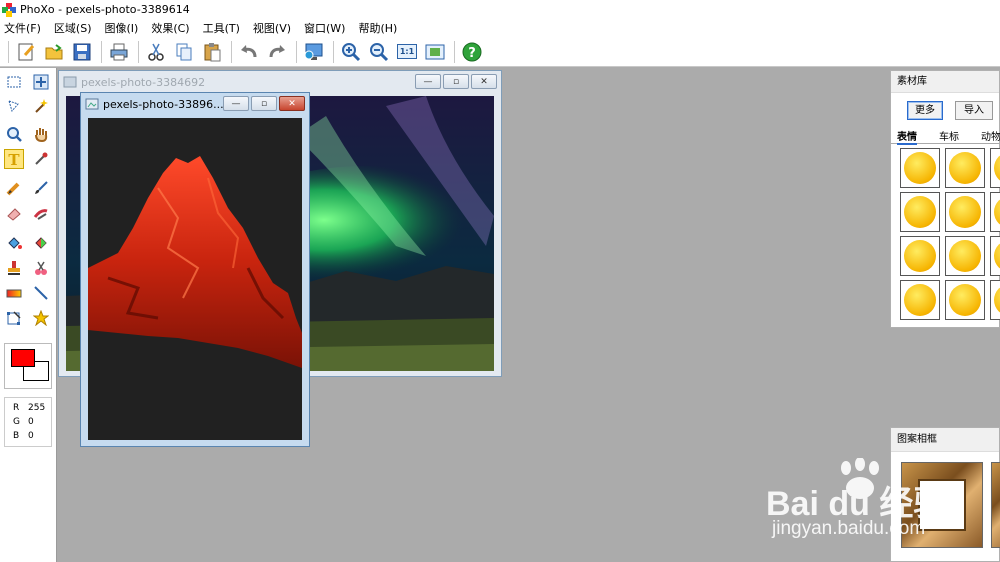  Describe the element at coordinates (14, 134) in the screenshot. I see `zoom-tool` at that location.